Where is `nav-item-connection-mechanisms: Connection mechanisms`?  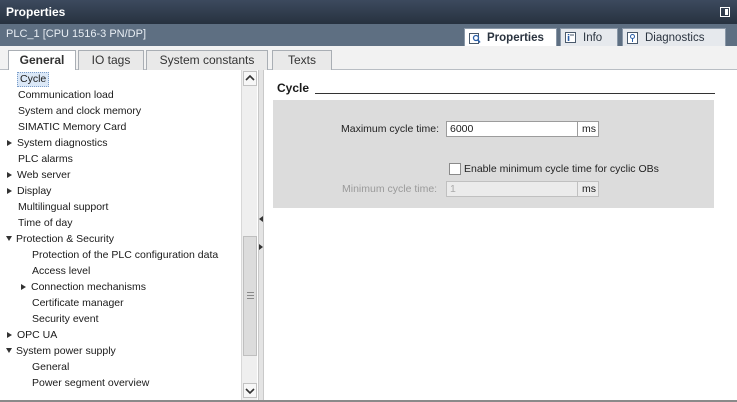
nav-item-connection-mechanisms: Connection mechanisms is located at coordinates (83, 287).